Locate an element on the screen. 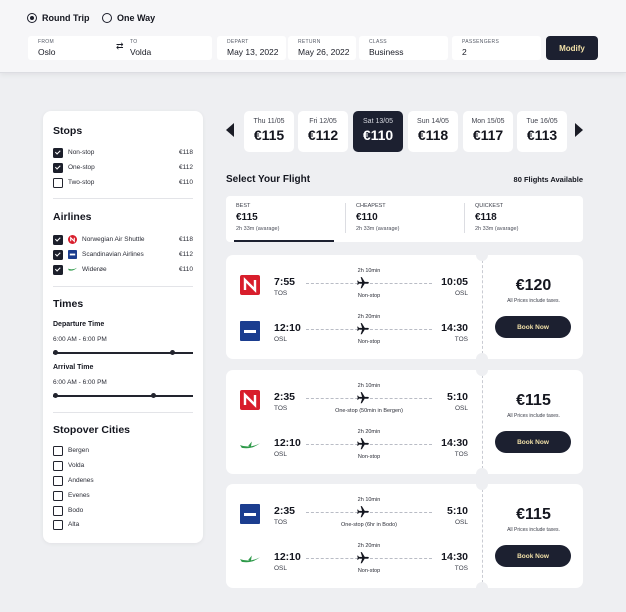 This screenshot has height=612, width=626. date-label: Tue 16/05 is located at coordinates (542, 121).